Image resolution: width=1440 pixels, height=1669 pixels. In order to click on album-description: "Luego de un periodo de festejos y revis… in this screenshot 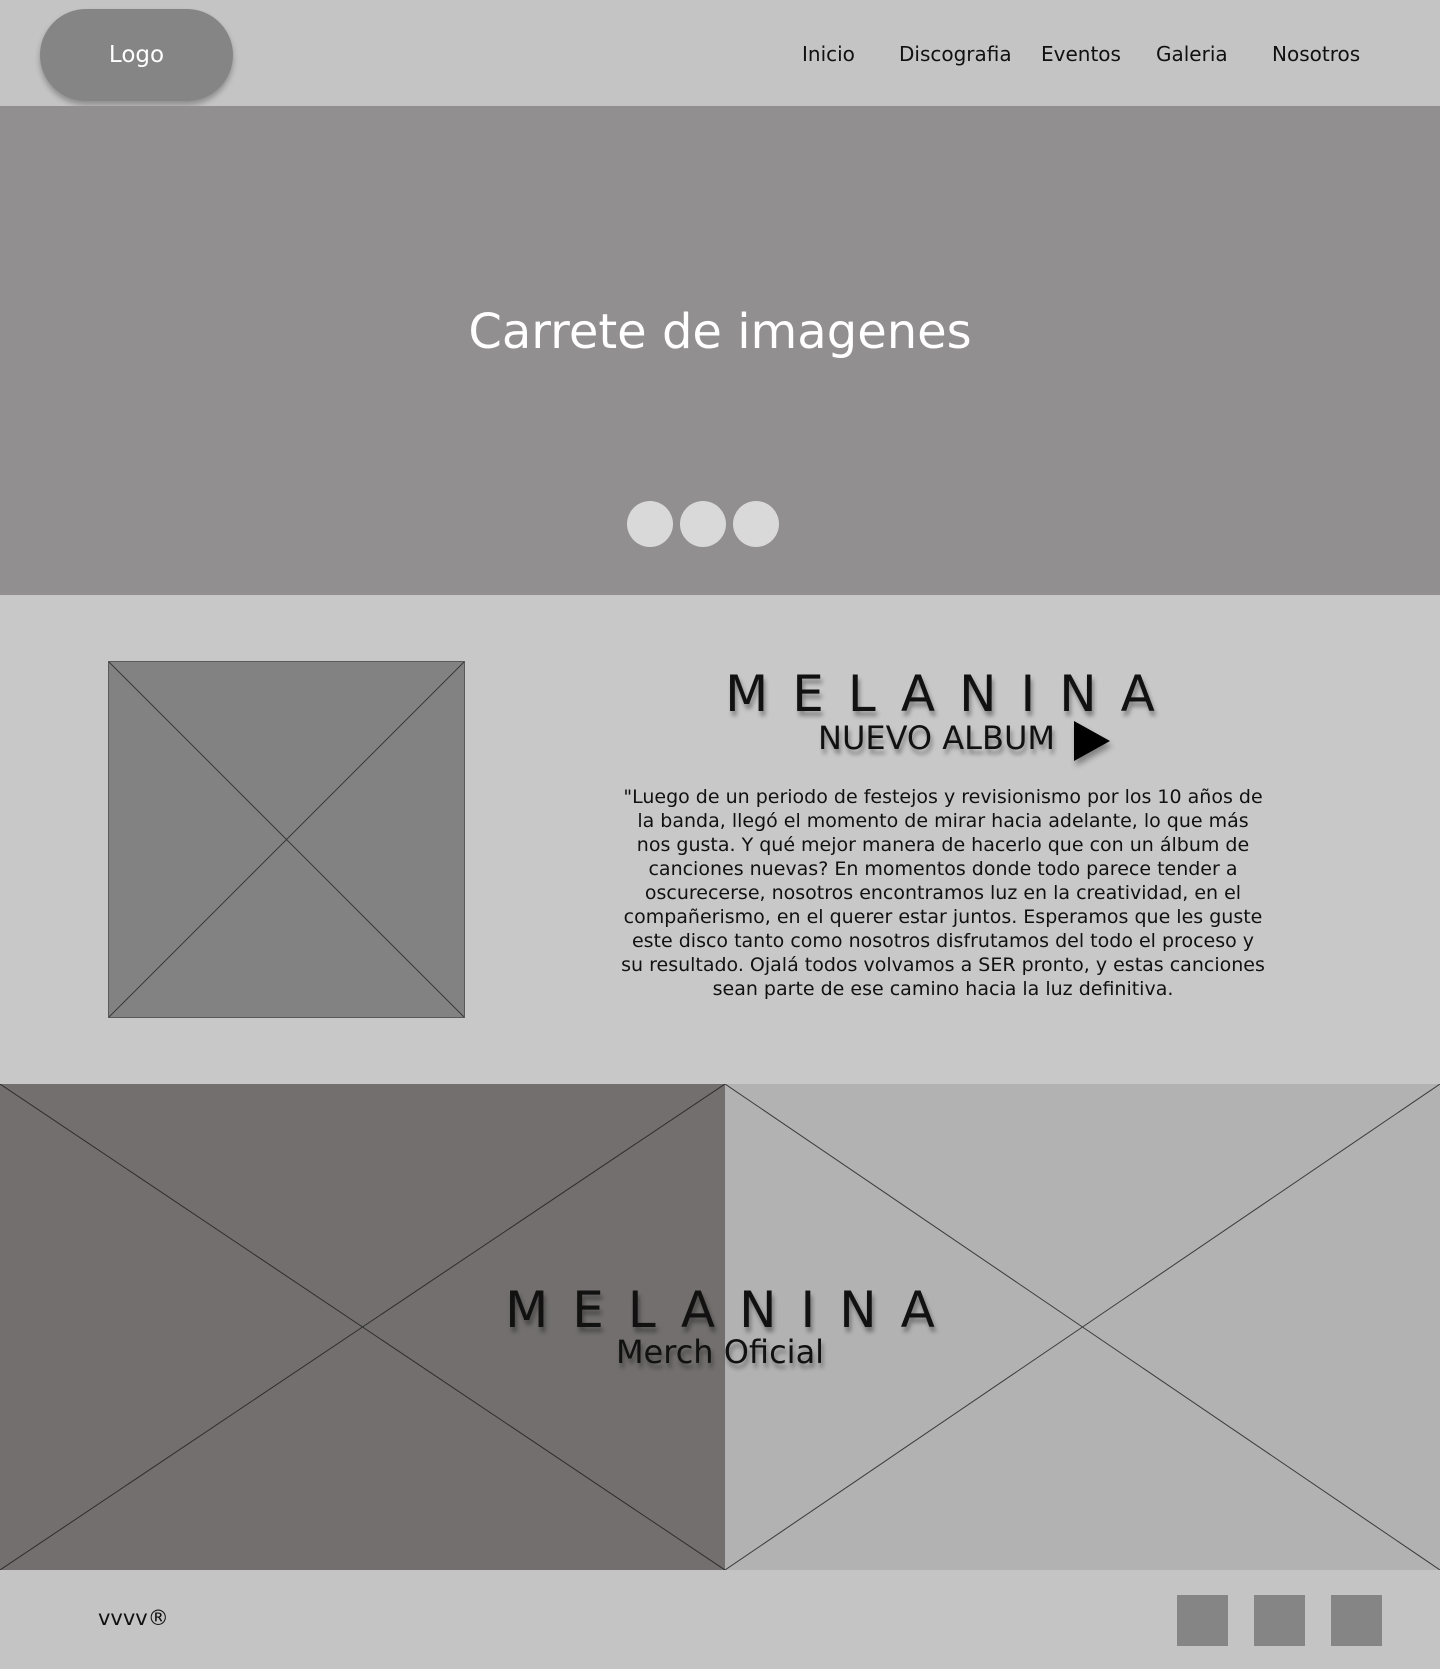, I will do `click(943, 893)`.